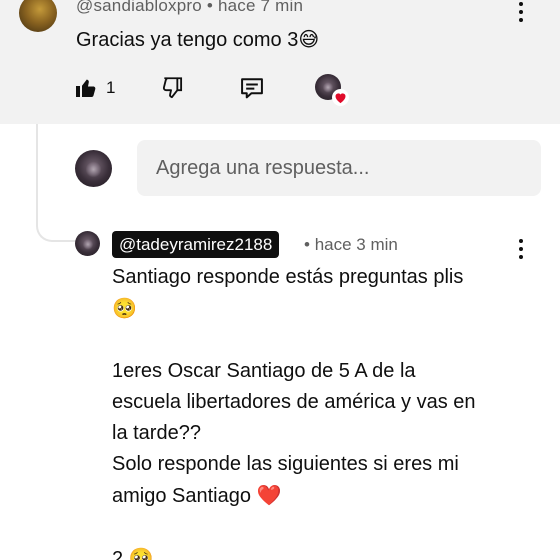 This screenshot has height=560, width=560. I want to click on sweat-smile-emoji: 😅, so click(309, 39).